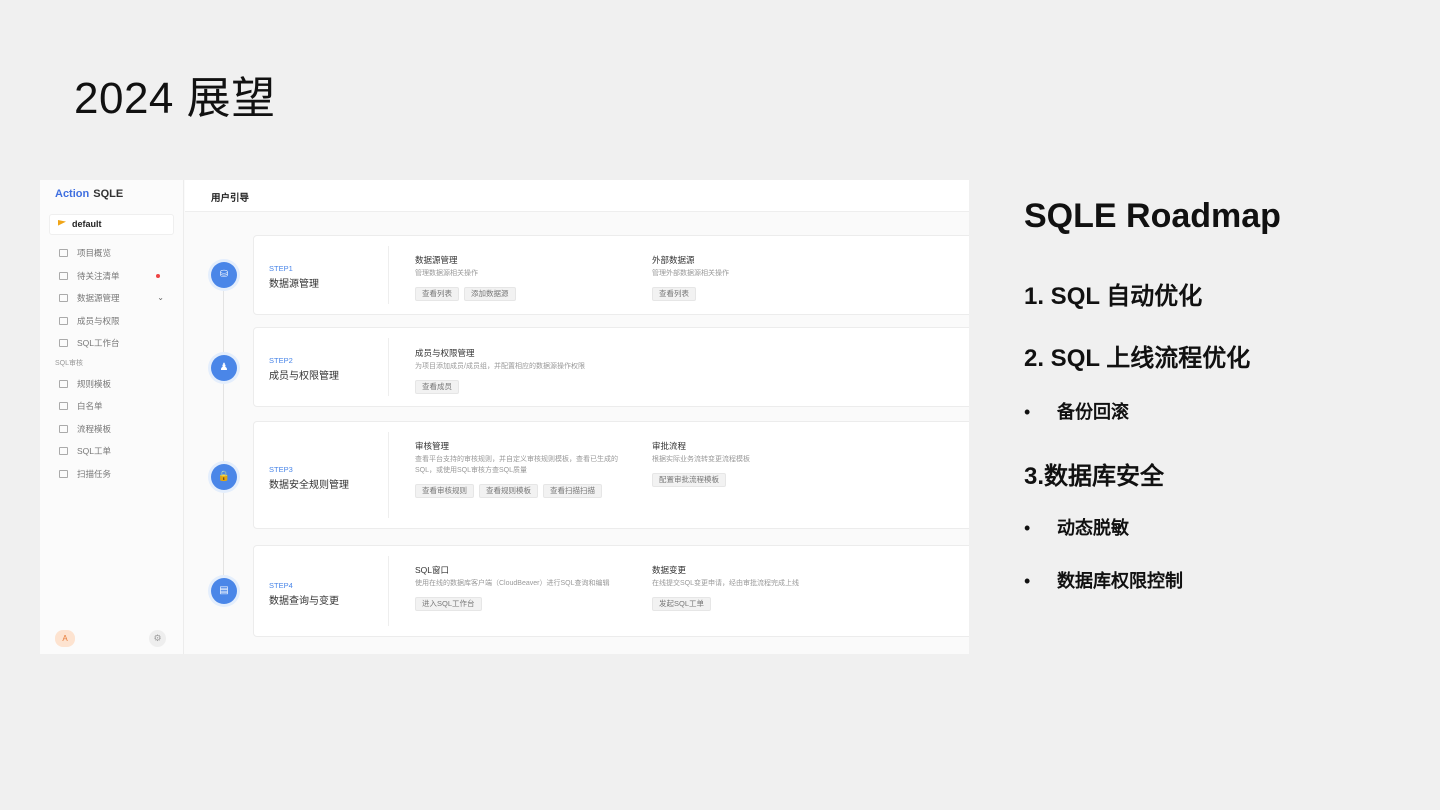  I want to click on block-title: 外部数据源, so click(673, 260).